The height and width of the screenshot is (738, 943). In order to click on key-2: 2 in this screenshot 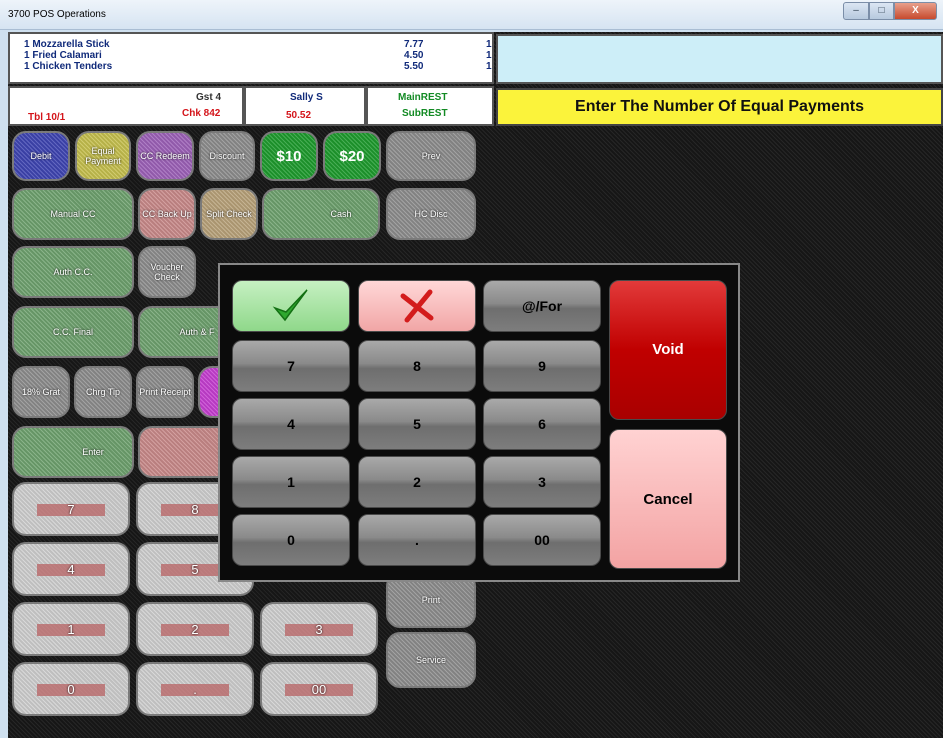, I will do `click(417, 482)`.